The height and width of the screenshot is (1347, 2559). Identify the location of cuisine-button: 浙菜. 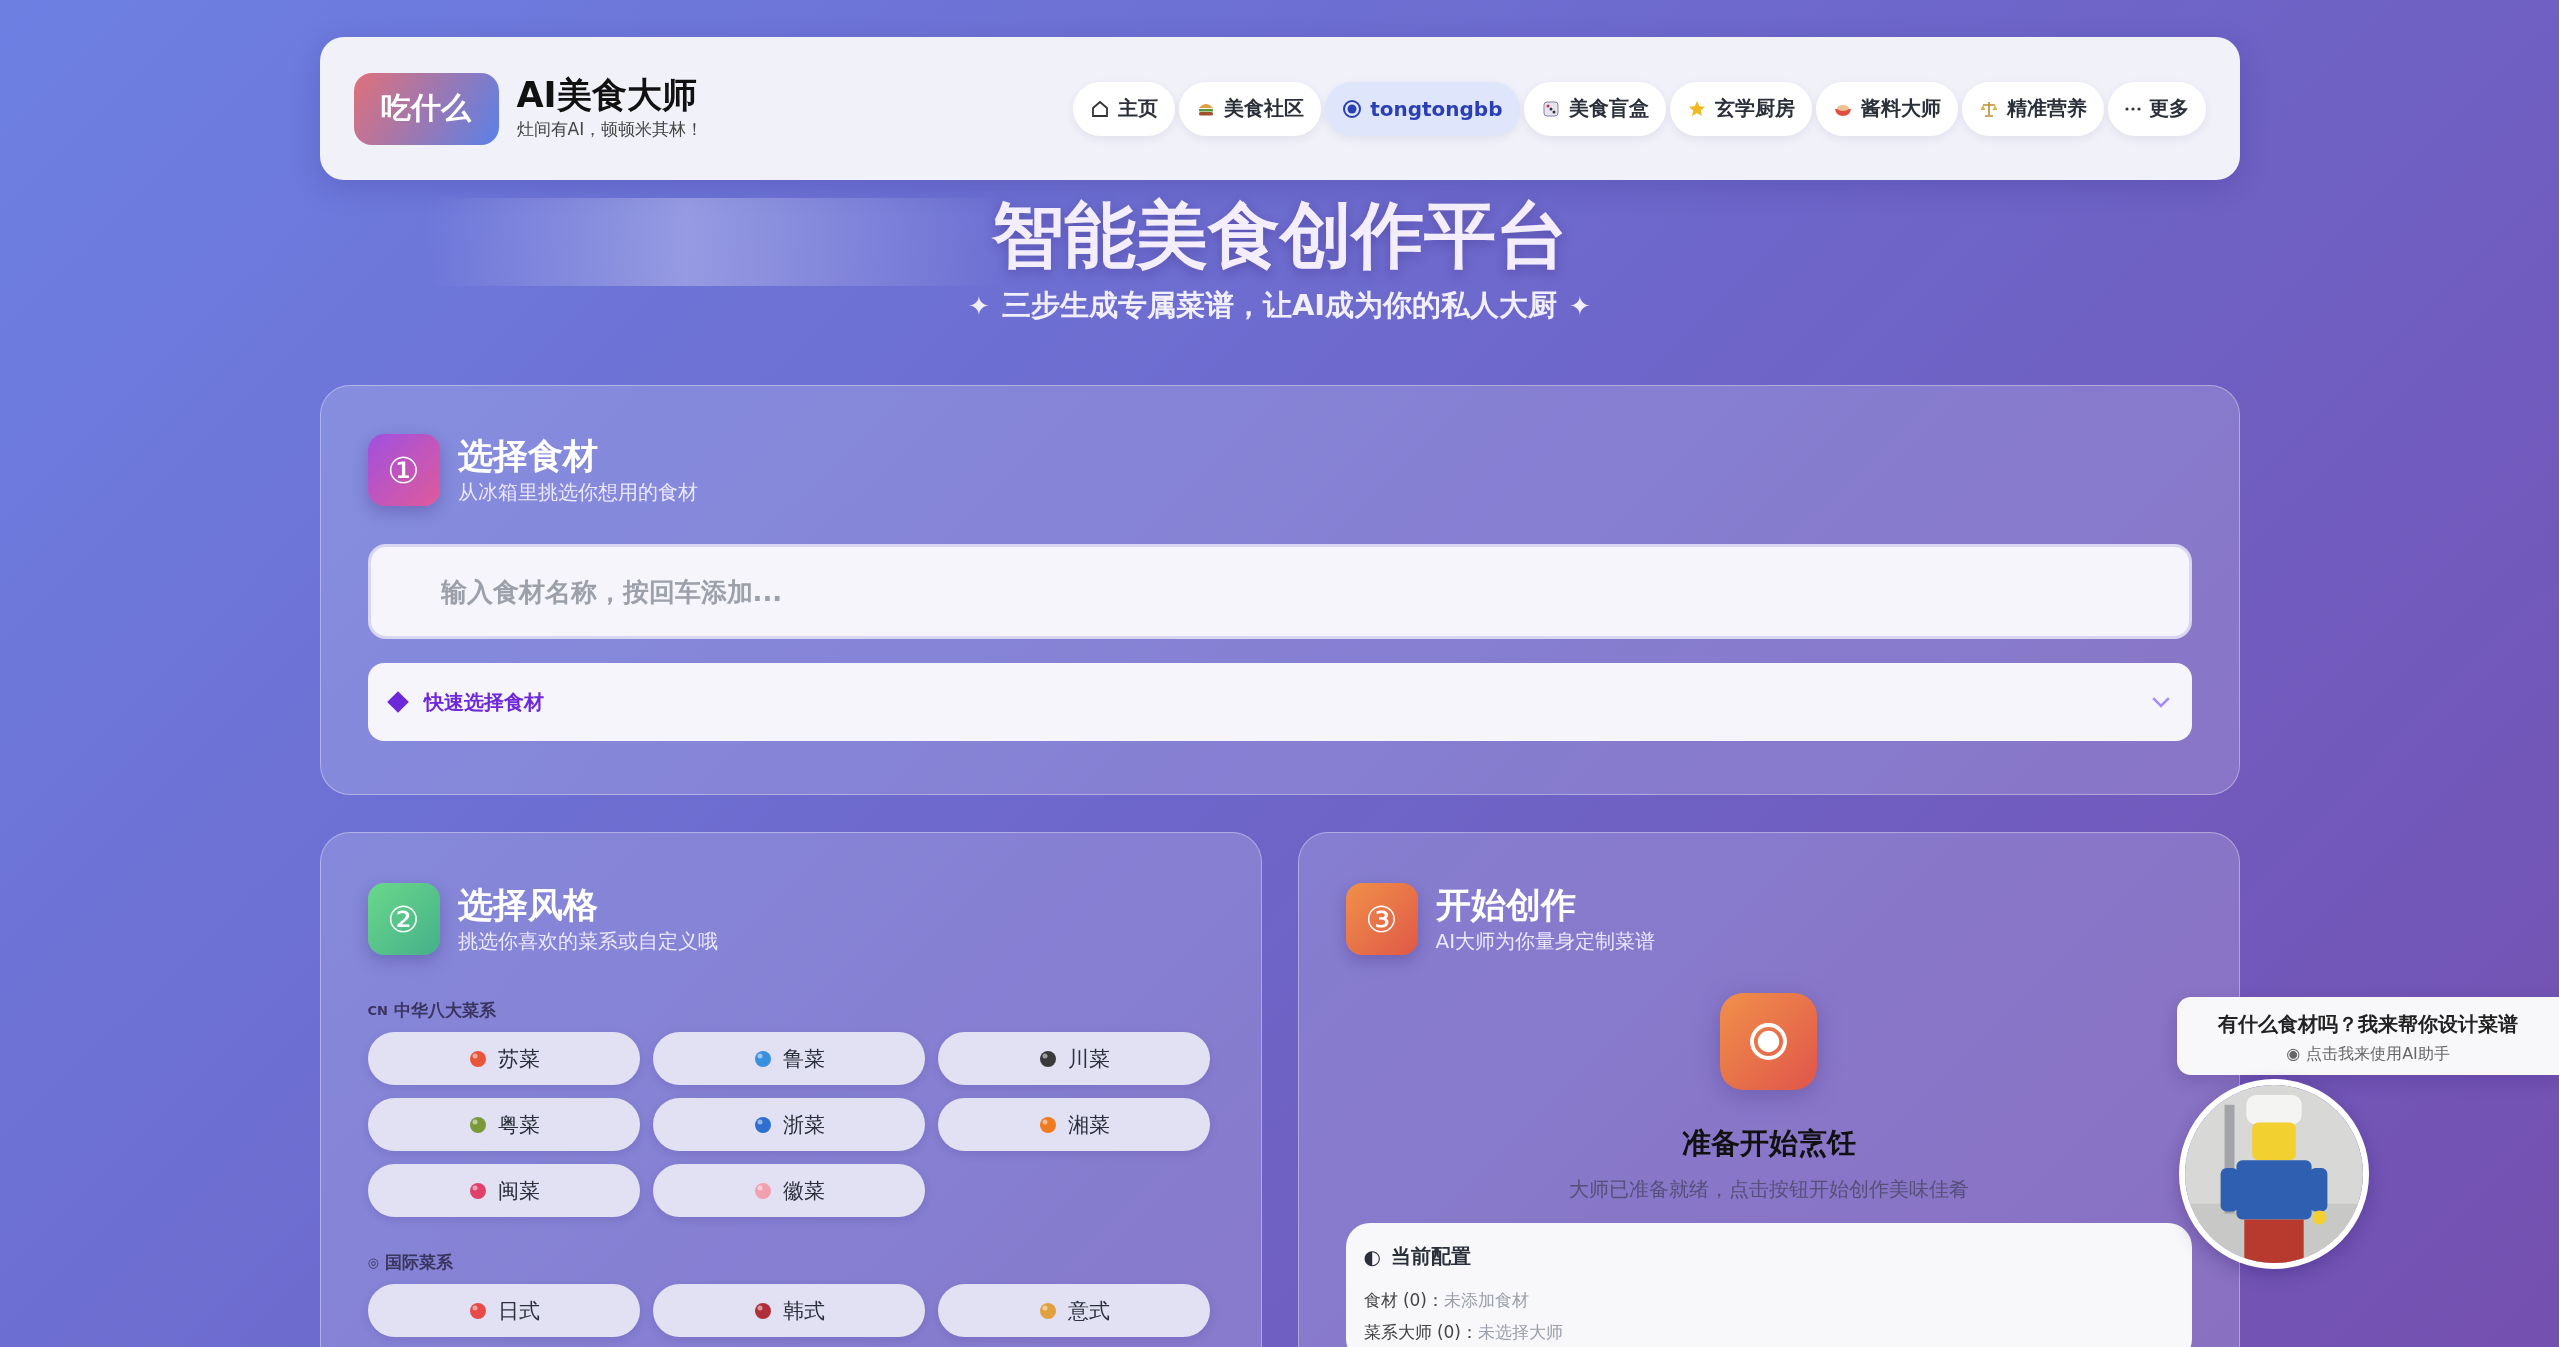
(788, 1124).